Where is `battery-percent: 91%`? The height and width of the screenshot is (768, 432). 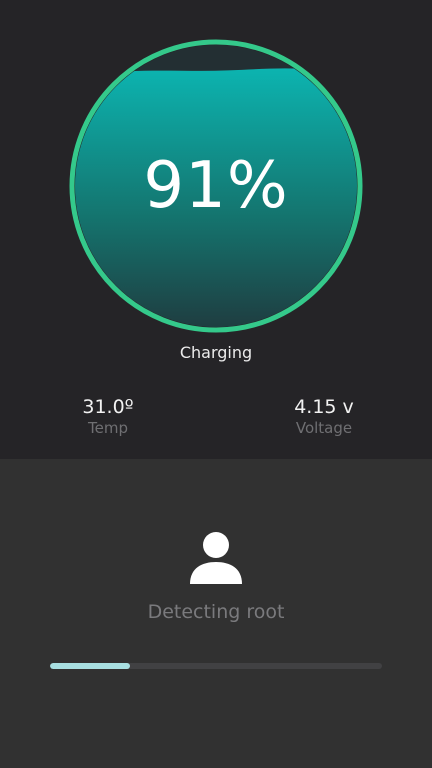
battery-percent: 91% is located at coordinates (216, 186).